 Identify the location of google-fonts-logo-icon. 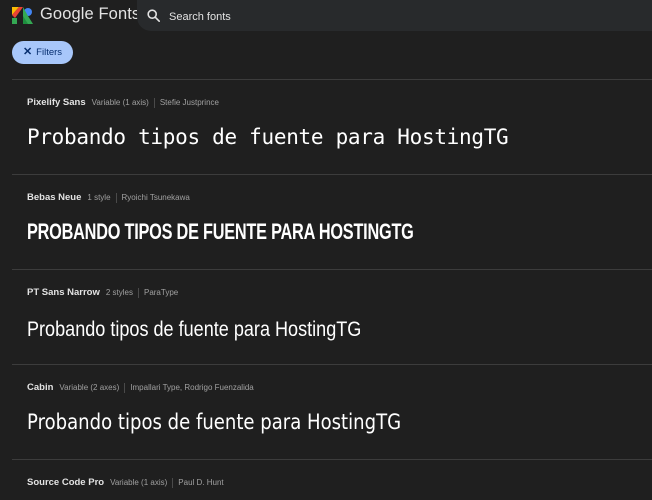
(22, 15).